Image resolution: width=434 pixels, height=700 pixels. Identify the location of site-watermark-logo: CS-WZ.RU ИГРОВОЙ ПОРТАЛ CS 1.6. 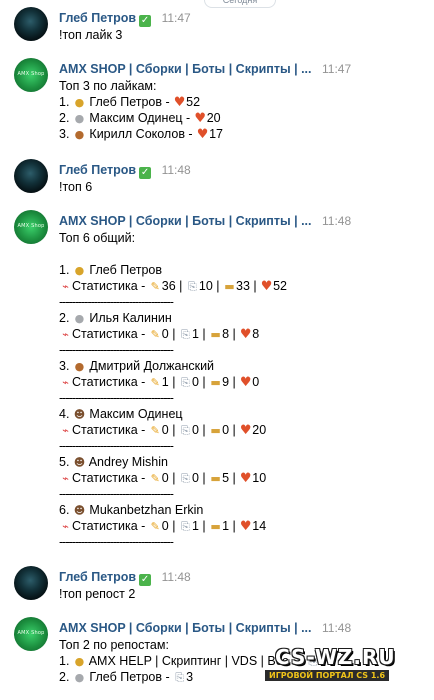
(338, 665).